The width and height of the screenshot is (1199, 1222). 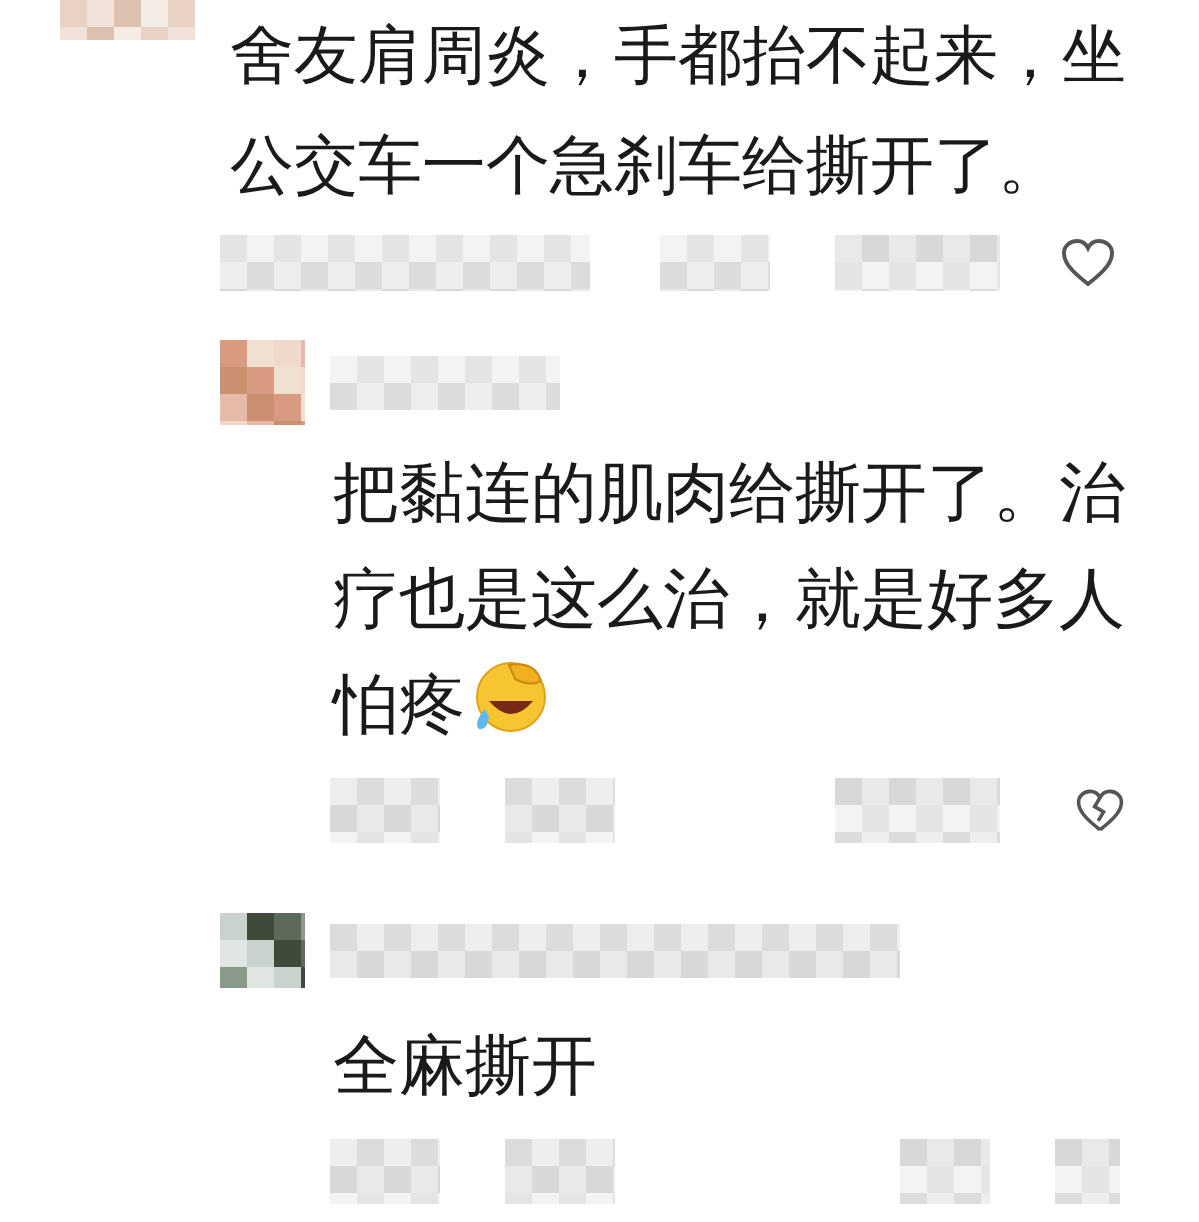 I want to click on blurred-icon, so click(x=1087, y=1171).